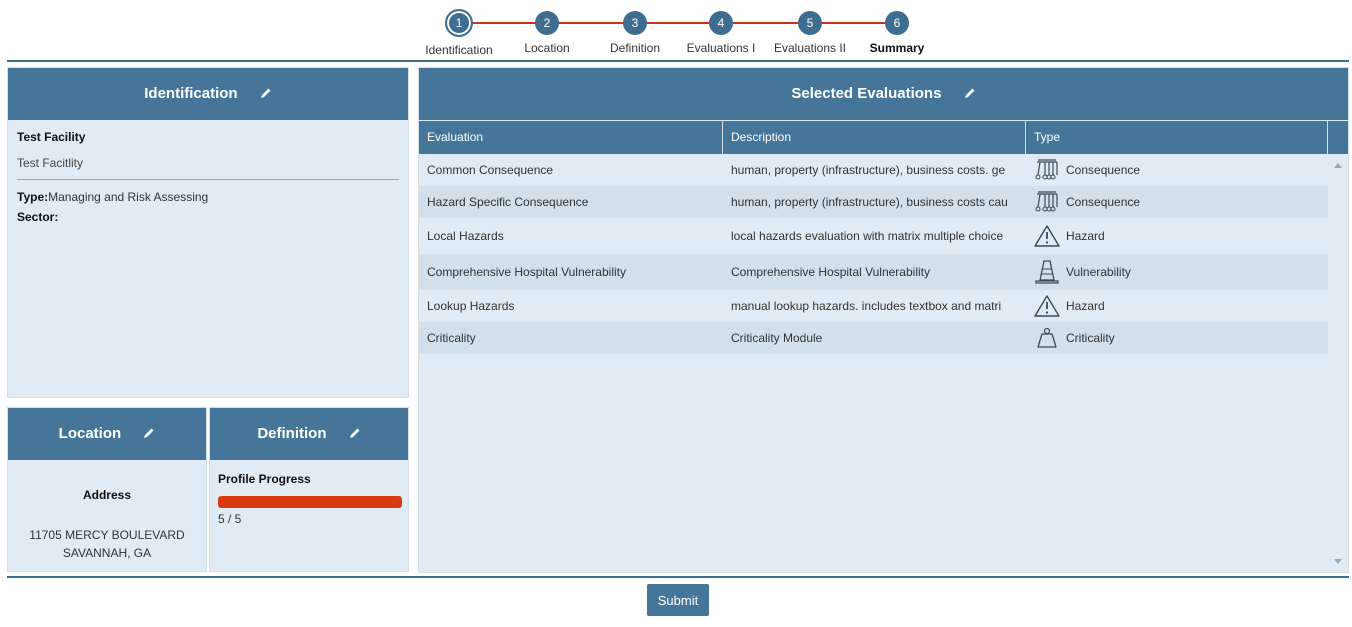 This screenshot has width=1352, height=627. Describe the element at coordinates (90, 433) in the screenshot. I see `location-title: Location` at that location.